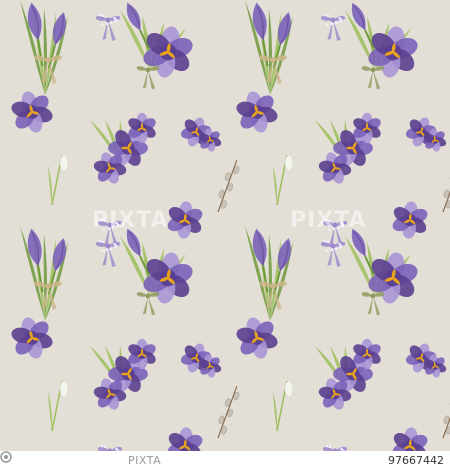 The height and width of the screenshot is (469, 450). What do you see at coordinates (6, 457) in the screenshot?
I see `pixta-logo-icon` at bounding box center [6, 457].